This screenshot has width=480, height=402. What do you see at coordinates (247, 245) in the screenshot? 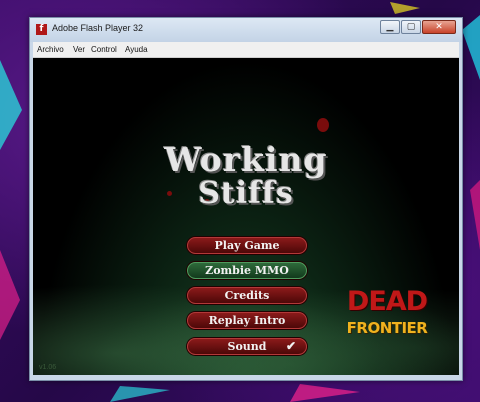
I see `play-game-button: Play Game` at bounding box center [247, 245].